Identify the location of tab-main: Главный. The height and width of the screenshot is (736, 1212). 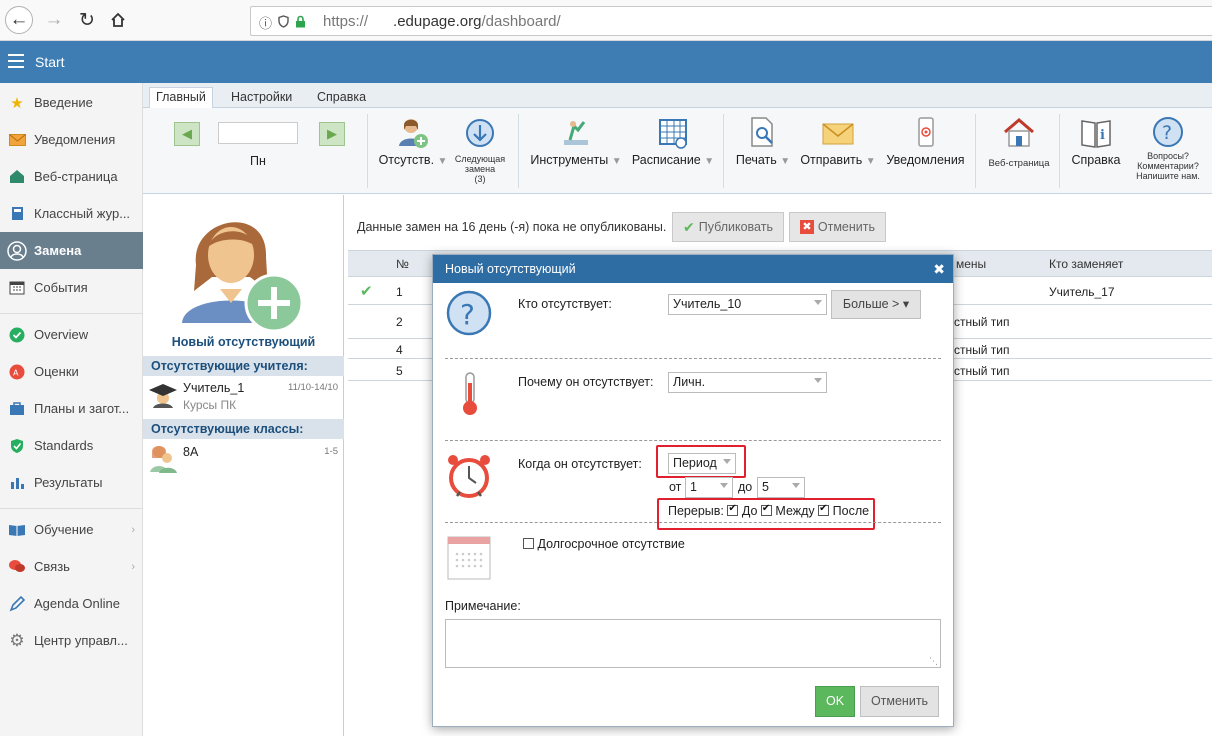
(181, 98).